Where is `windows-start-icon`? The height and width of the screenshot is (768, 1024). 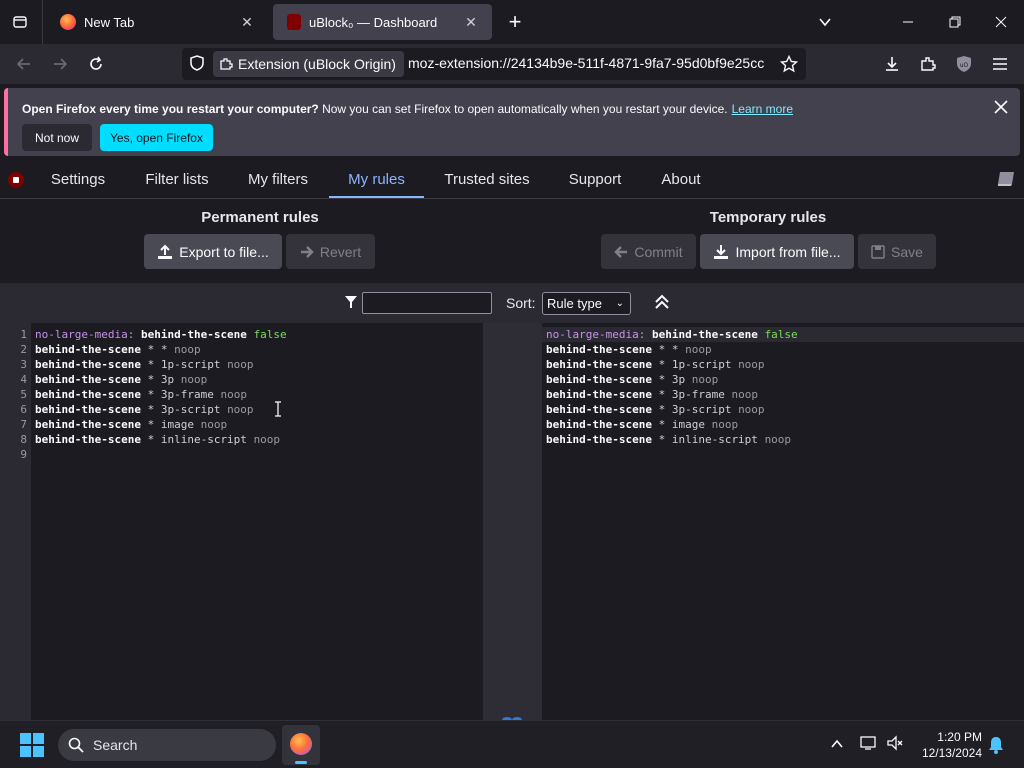 windows-start-icon is located at coordinates (32, 747).